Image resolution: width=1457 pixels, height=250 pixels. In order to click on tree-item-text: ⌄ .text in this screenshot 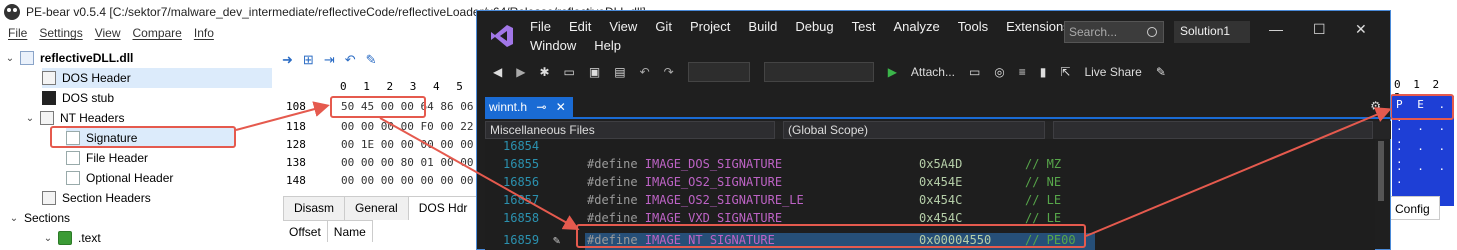, I will do `click(71, 238)`.